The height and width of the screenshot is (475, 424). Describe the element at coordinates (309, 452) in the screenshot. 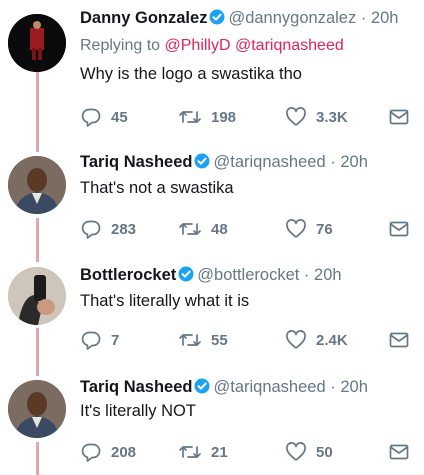

I see `like-button: 50` at that location.